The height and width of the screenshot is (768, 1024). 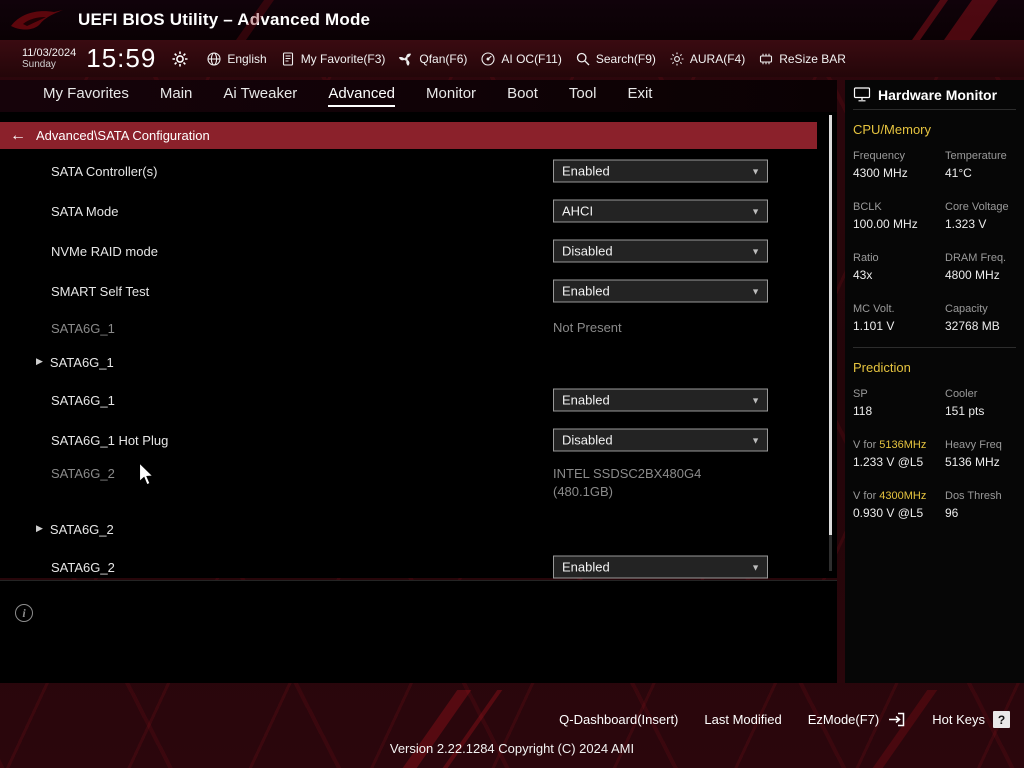 What do you see at coordinates (578, 211) in the screenshot?
I see `dropdown-value: AHCI` at bounding box center [578, 211].